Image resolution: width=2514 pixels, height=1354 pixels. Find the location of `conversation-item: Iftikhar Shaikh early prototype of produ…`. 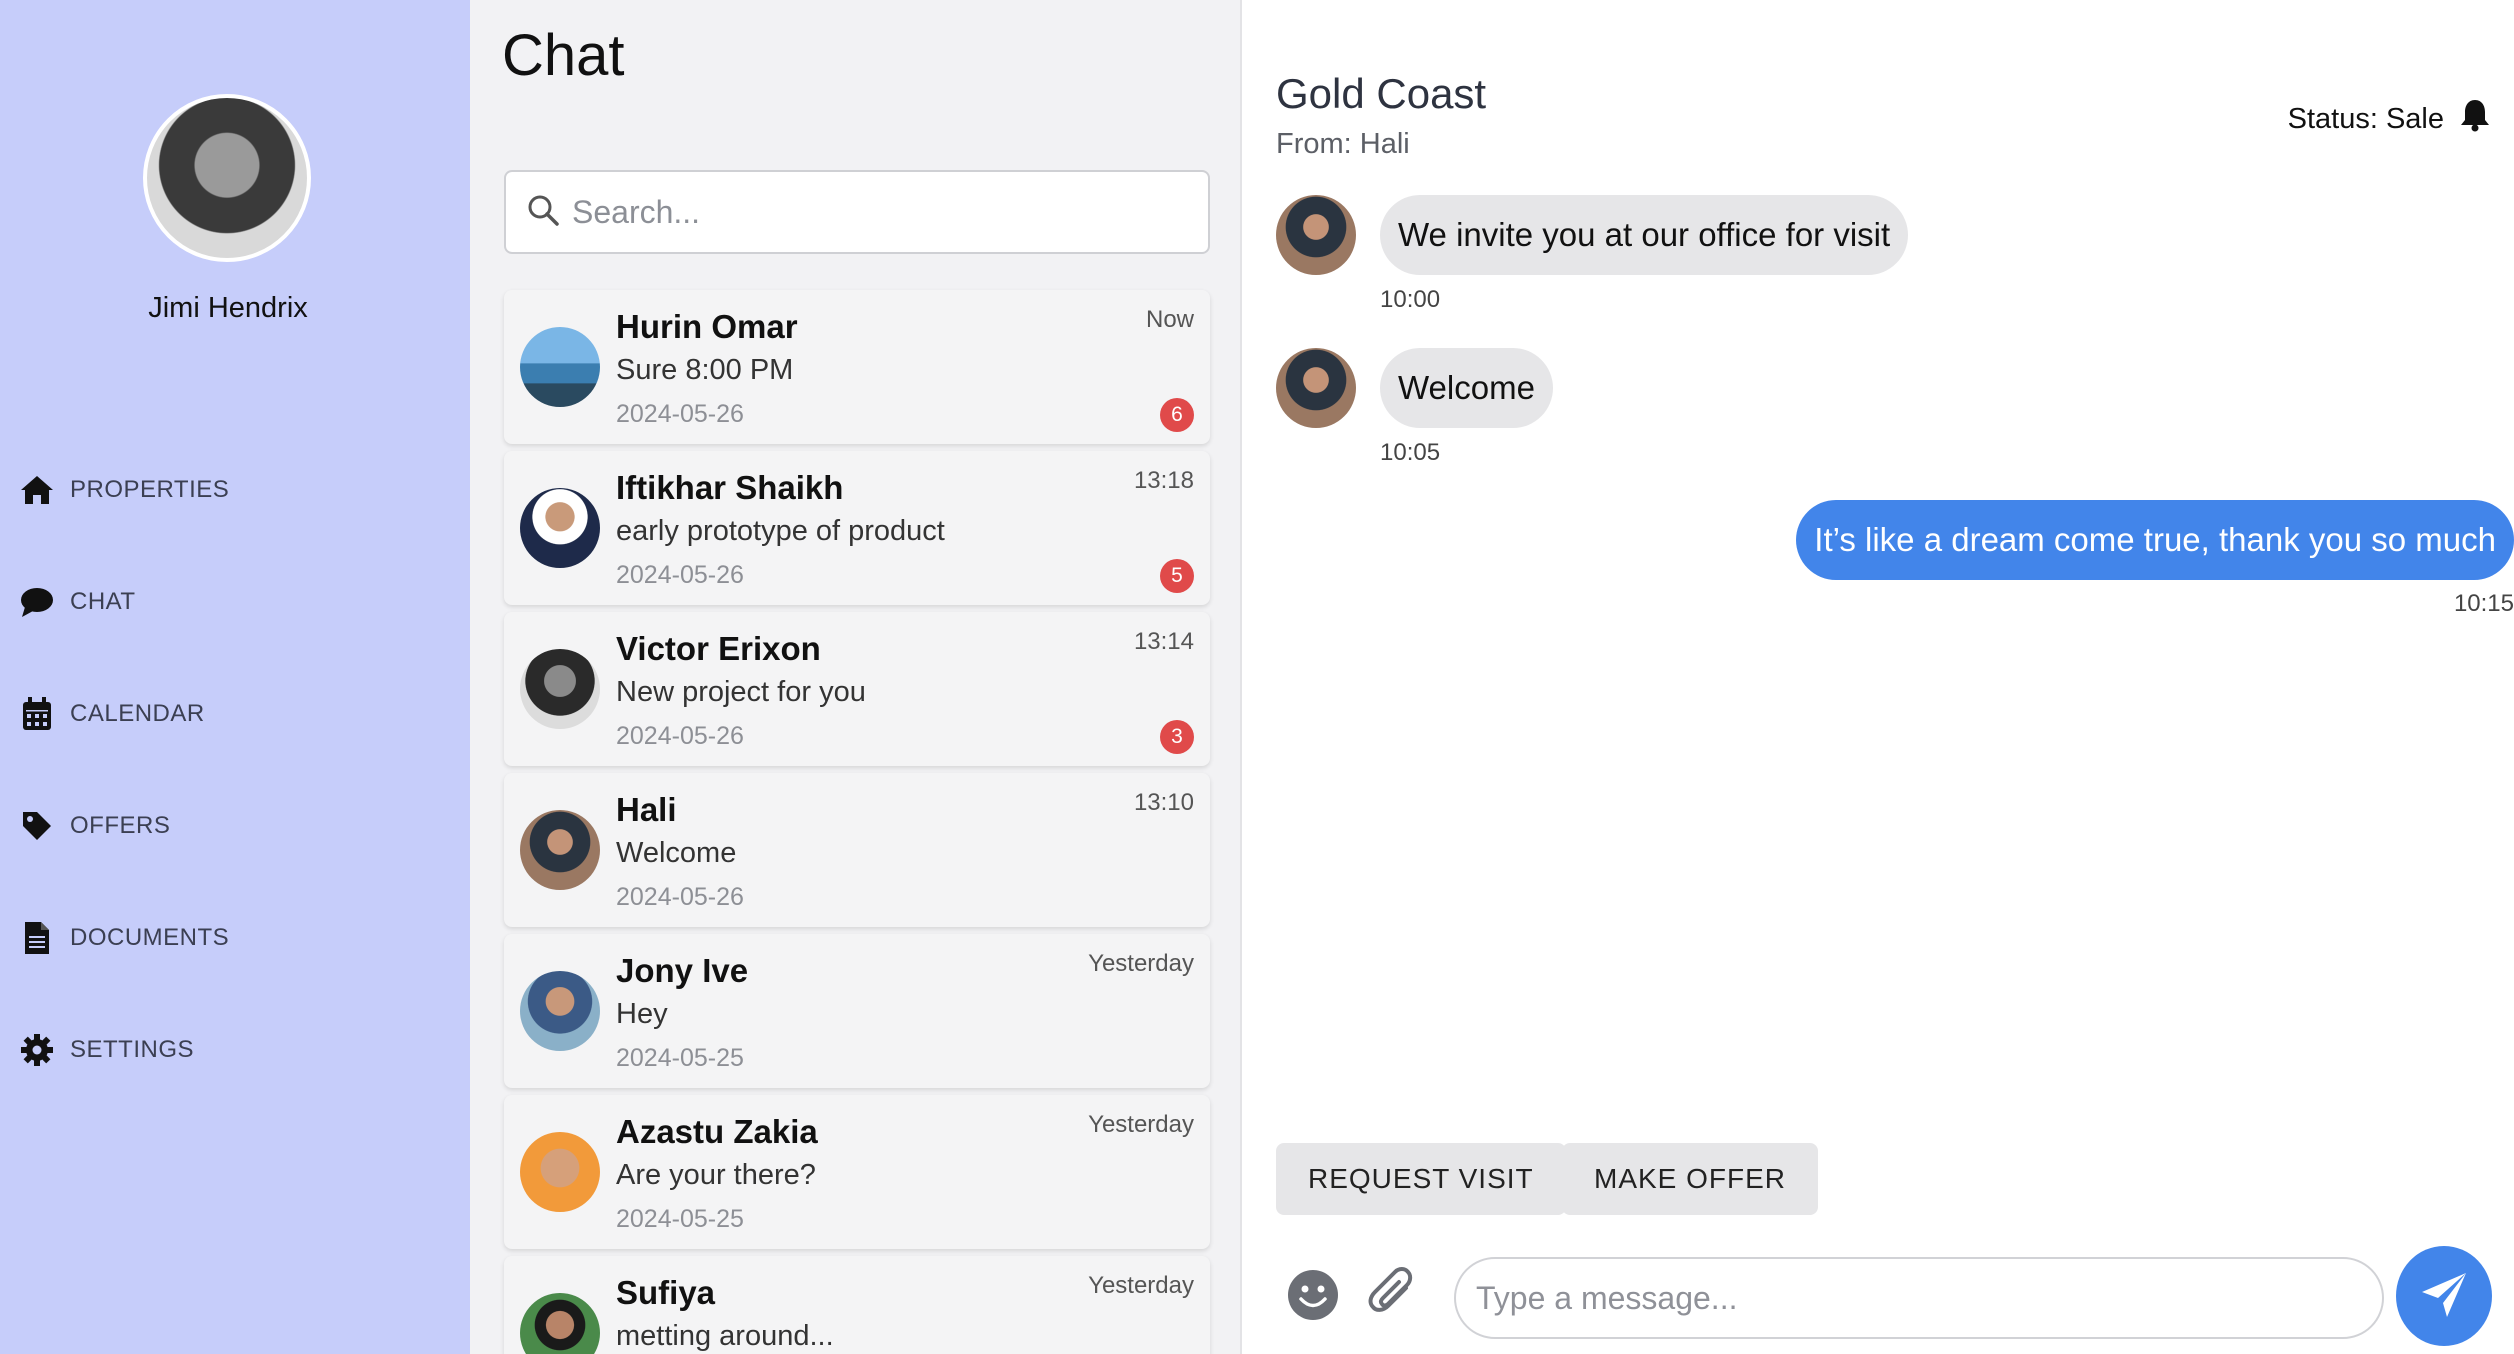

conversation-item: Iftikhar Shaikh early prototype of produ… is located at coordinates (857, 528).